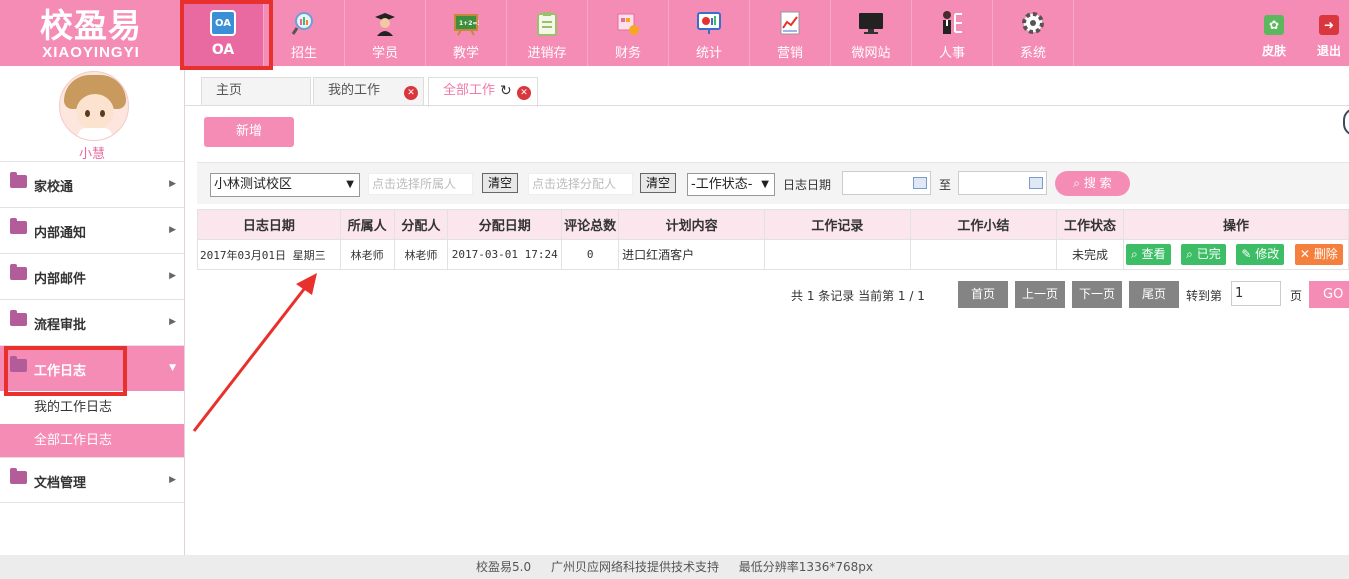  I want to click on skin-label: 皮肤, so click(1273, 51).